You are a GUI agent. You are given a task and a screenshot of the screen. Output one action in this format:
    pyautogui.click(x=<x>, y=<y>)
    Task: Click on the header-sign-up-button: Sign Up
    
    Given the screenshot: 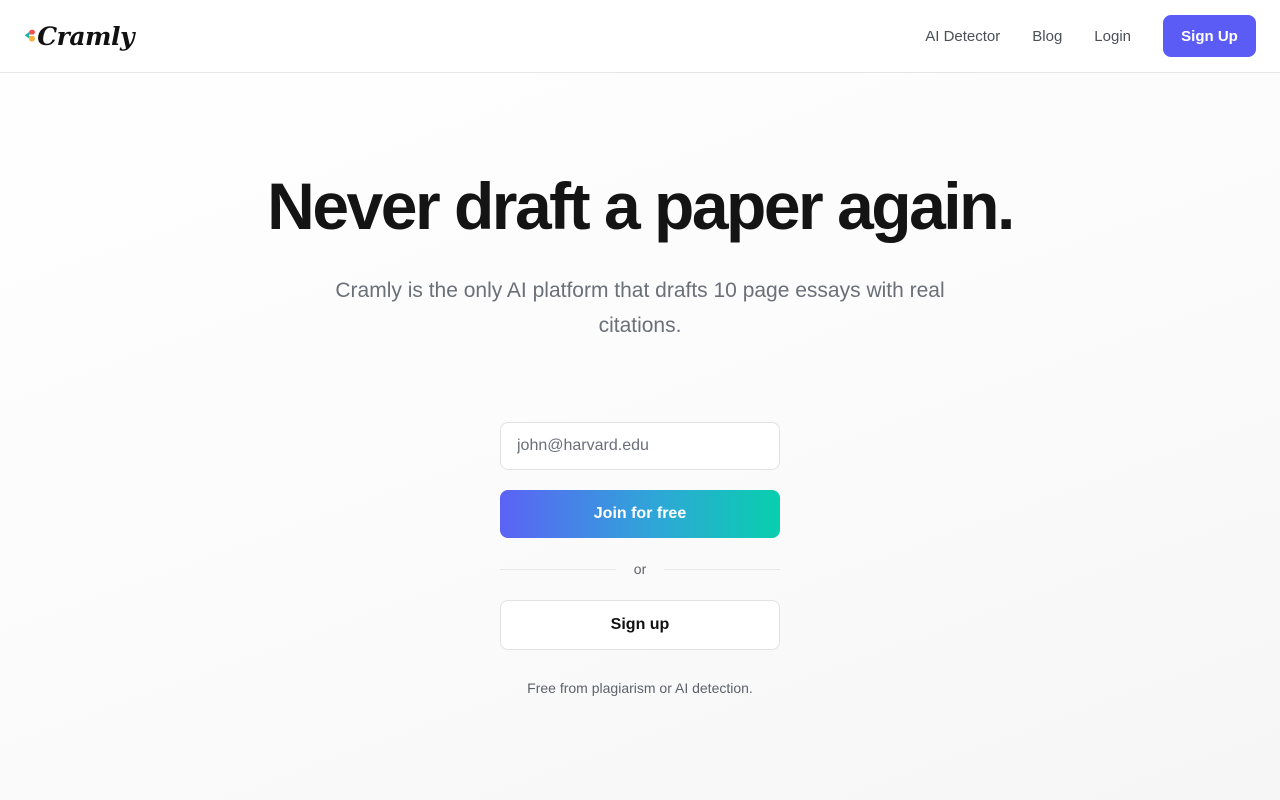 What is the action you would take?
    pyautogui.click(x=1209, y=36)
    